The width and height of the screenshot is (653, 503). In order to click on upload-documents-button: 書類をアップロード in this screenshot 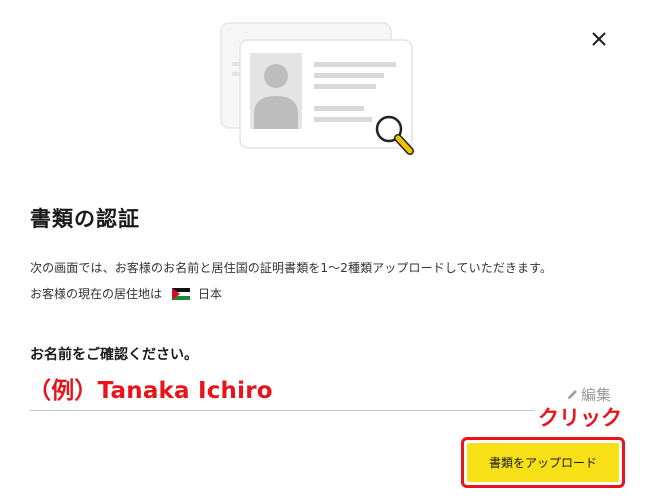, I will do `click(543, 462)`.